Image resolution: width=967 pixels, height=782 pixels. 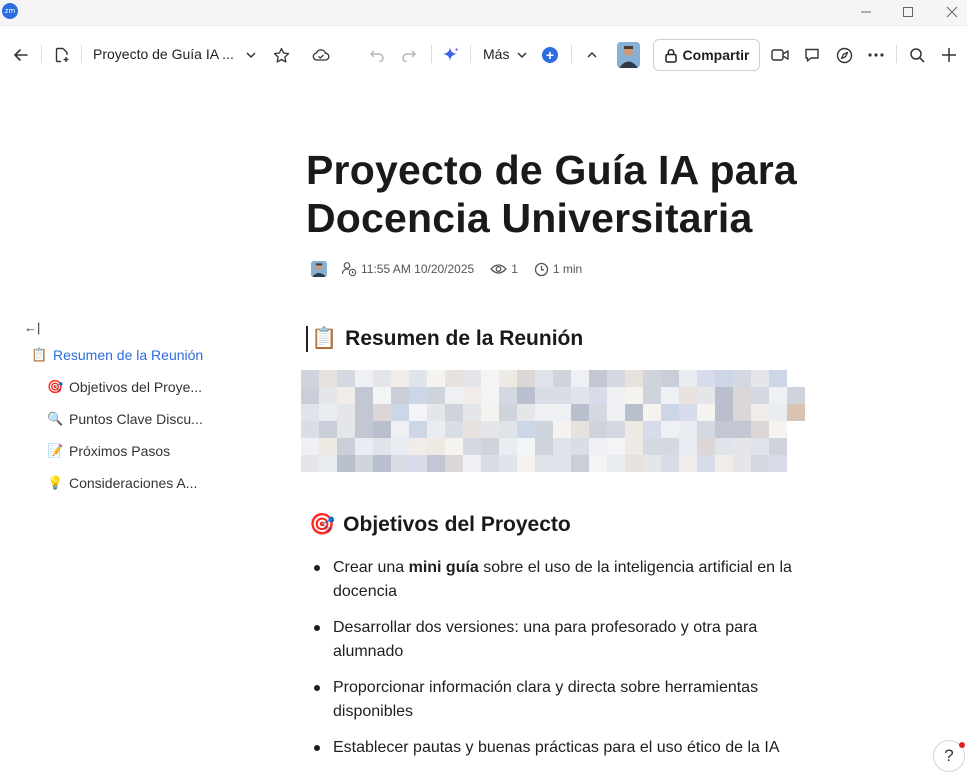 I want to click on minimize-button, so click(x=866, y=12).